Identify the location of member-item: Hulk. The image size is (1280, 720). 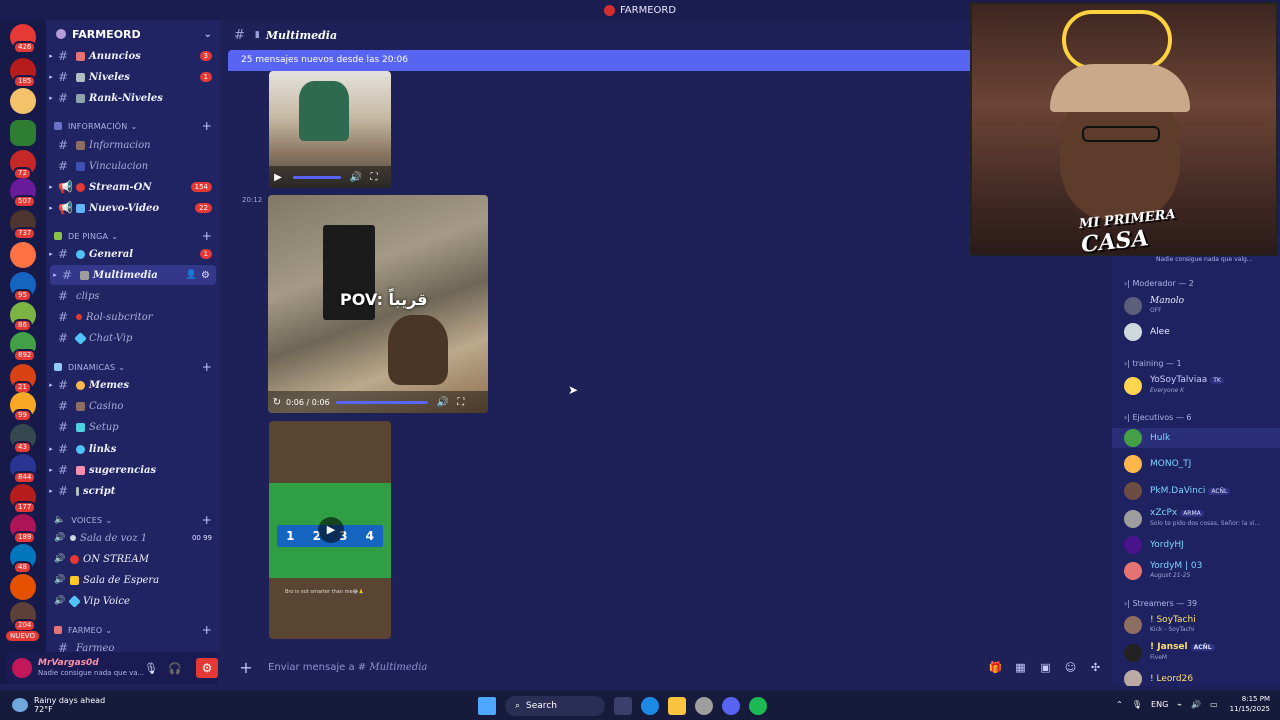
(1196, 438).